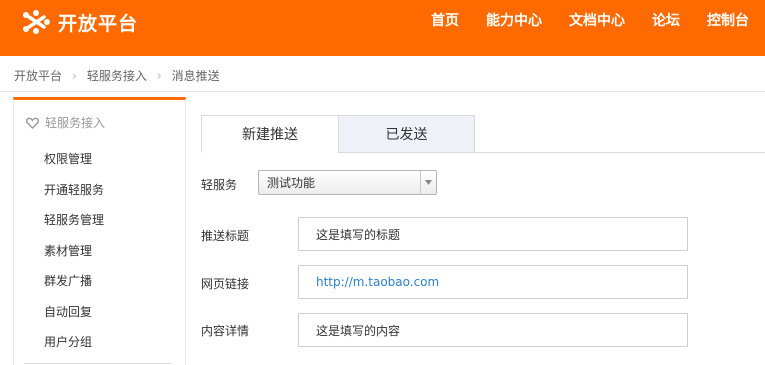 This screenshot has height=365, width=765. Describe the element at coordinates (445, 20) in the screenshot. I see `nav-home: 首页` at that location.